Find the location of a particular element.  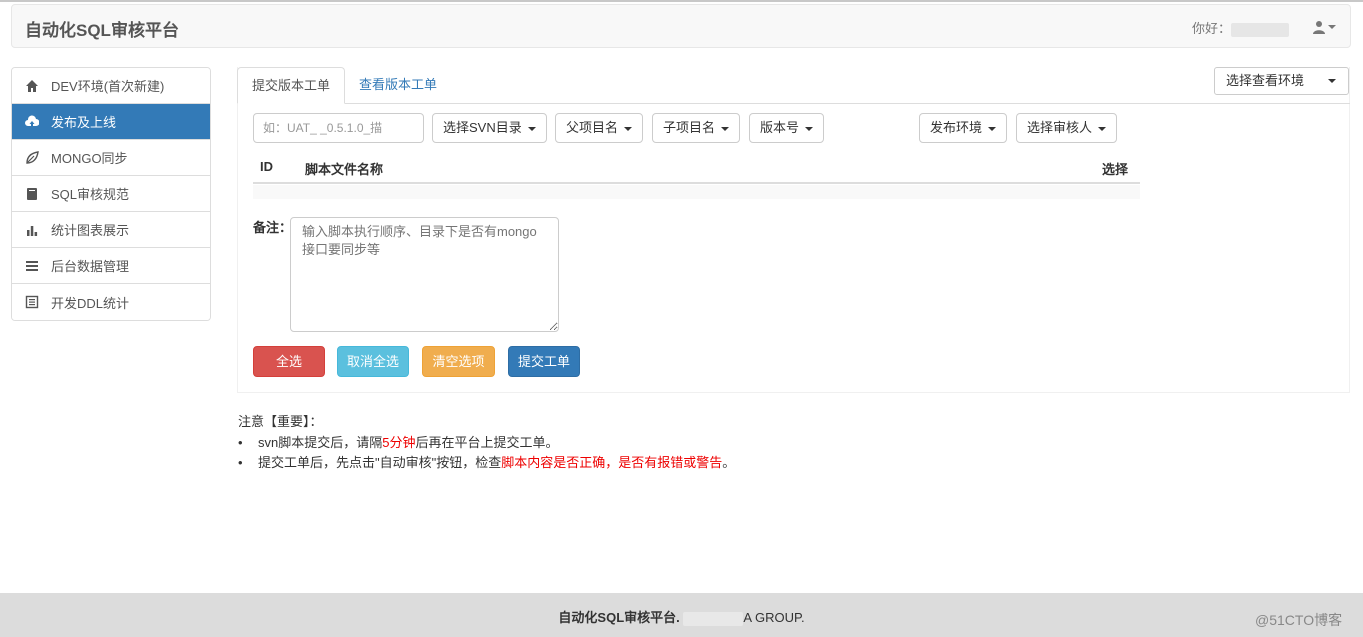

release-env-dropdown: 发布环境 is located at coordinates (963, 128).